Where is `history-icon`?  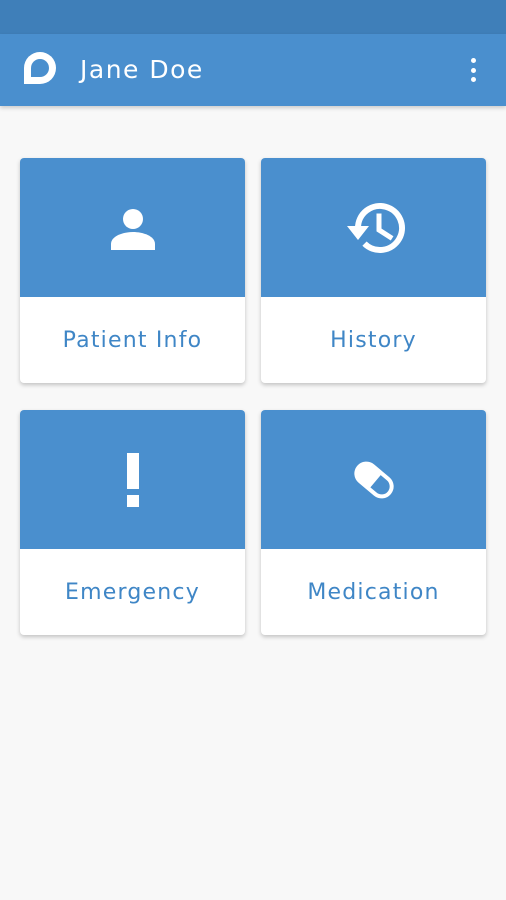
history-icon is located at coordinates (375, 227).